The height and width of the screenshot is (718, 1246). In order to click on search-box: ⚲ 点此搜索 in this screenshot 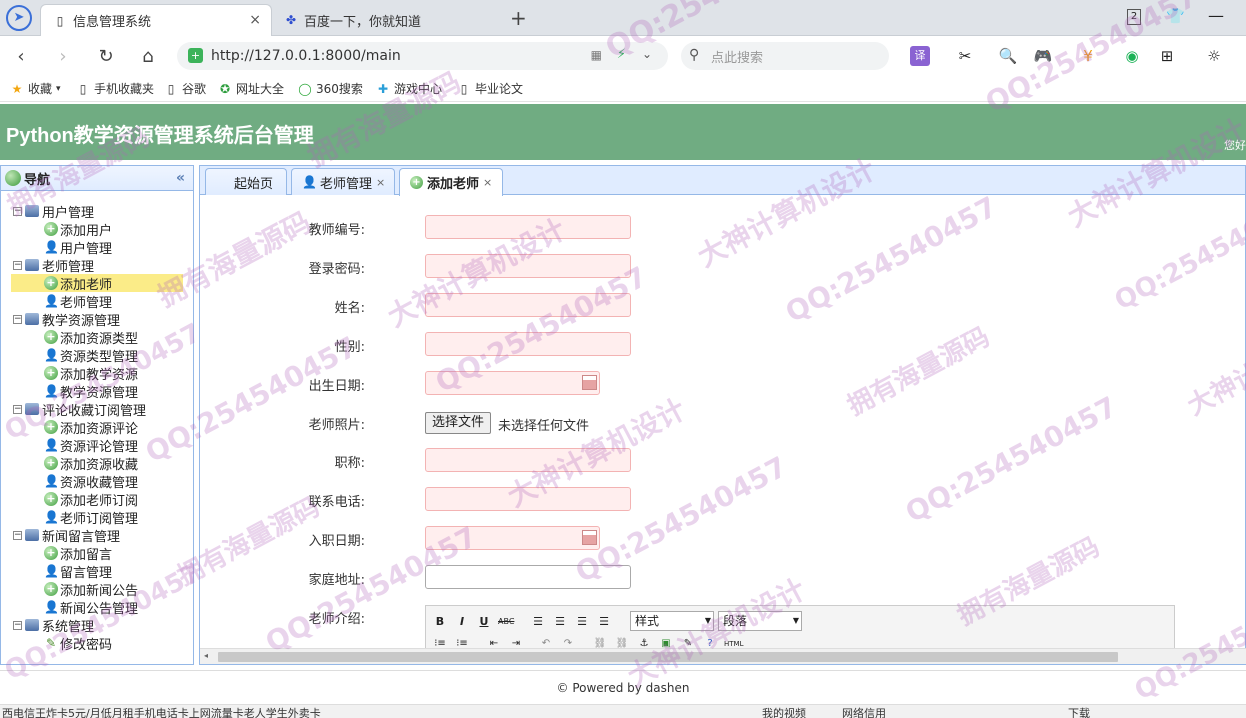, I will do `click(785, 56)`.